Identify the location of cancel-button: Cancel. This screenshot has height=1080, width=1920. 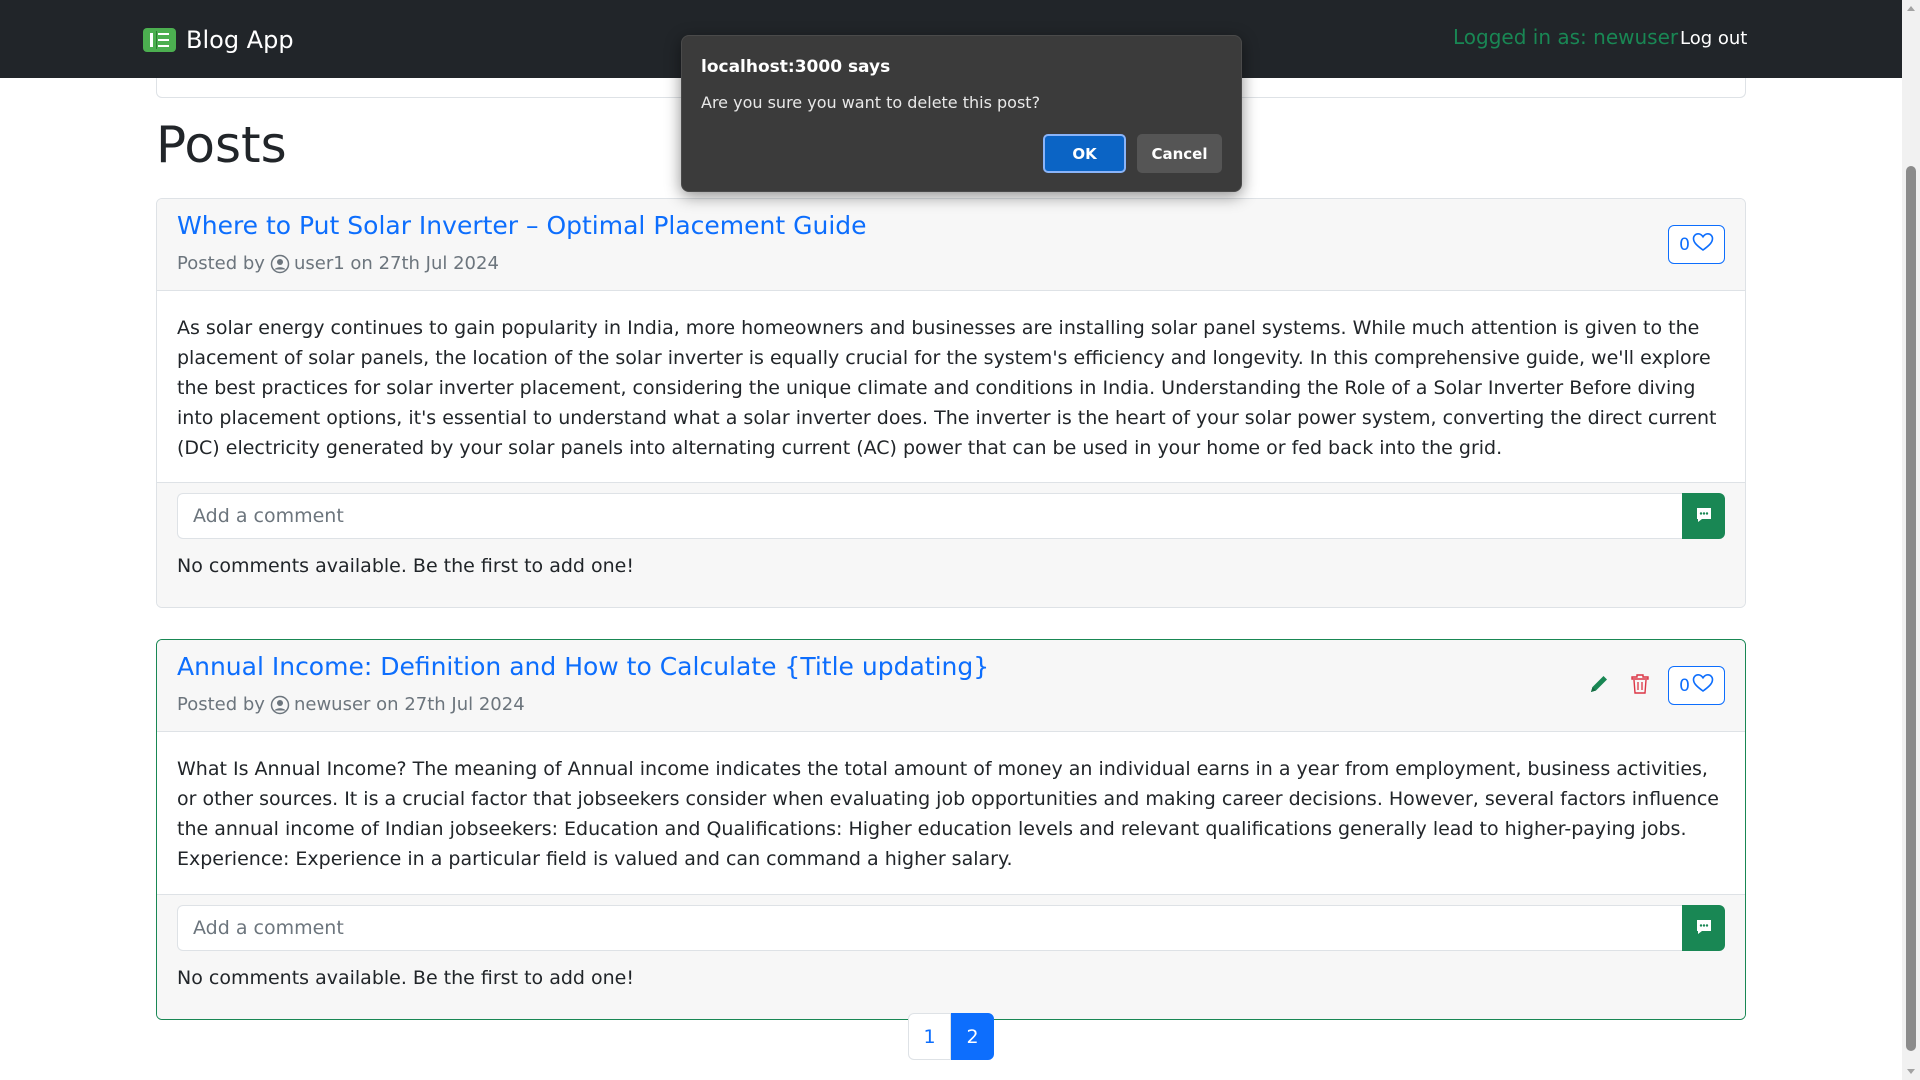
(1179, 153).